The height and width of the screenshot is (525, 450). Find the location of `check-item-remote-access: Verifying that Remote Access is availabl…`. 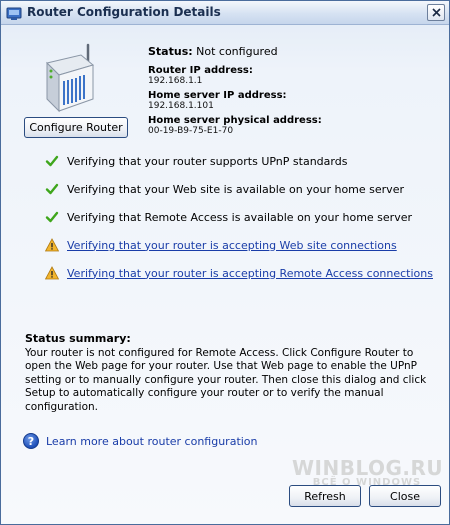

check-item-remote-access: Verifying that Remote Access is availabl… is located at coordinates (228, 217).